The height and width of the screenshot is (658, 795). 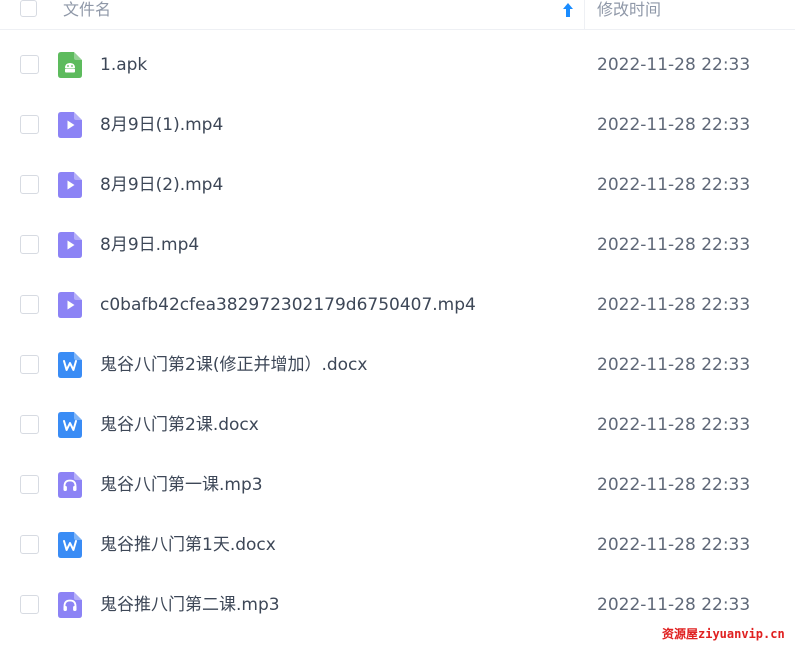 I want to click on arrow-up-icon, so click(x=568, y=10).